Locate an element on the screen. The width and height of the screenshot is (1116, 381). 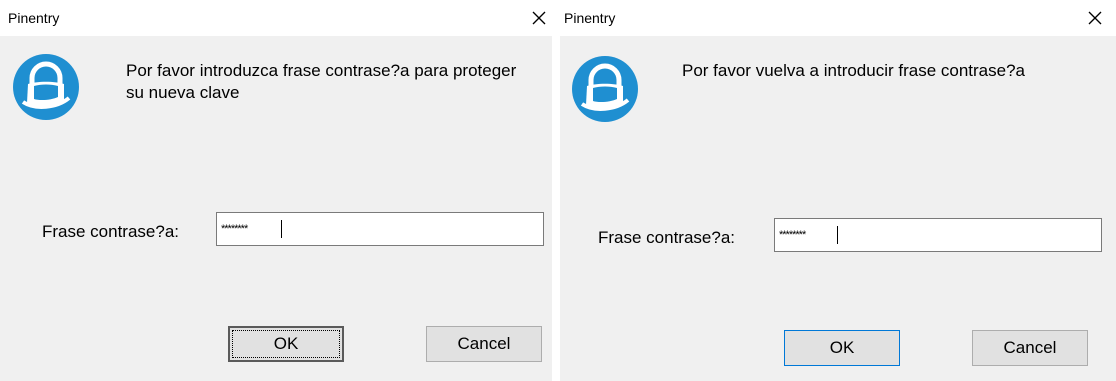
ok-button-label: OK is located at coordinates (842, 347).